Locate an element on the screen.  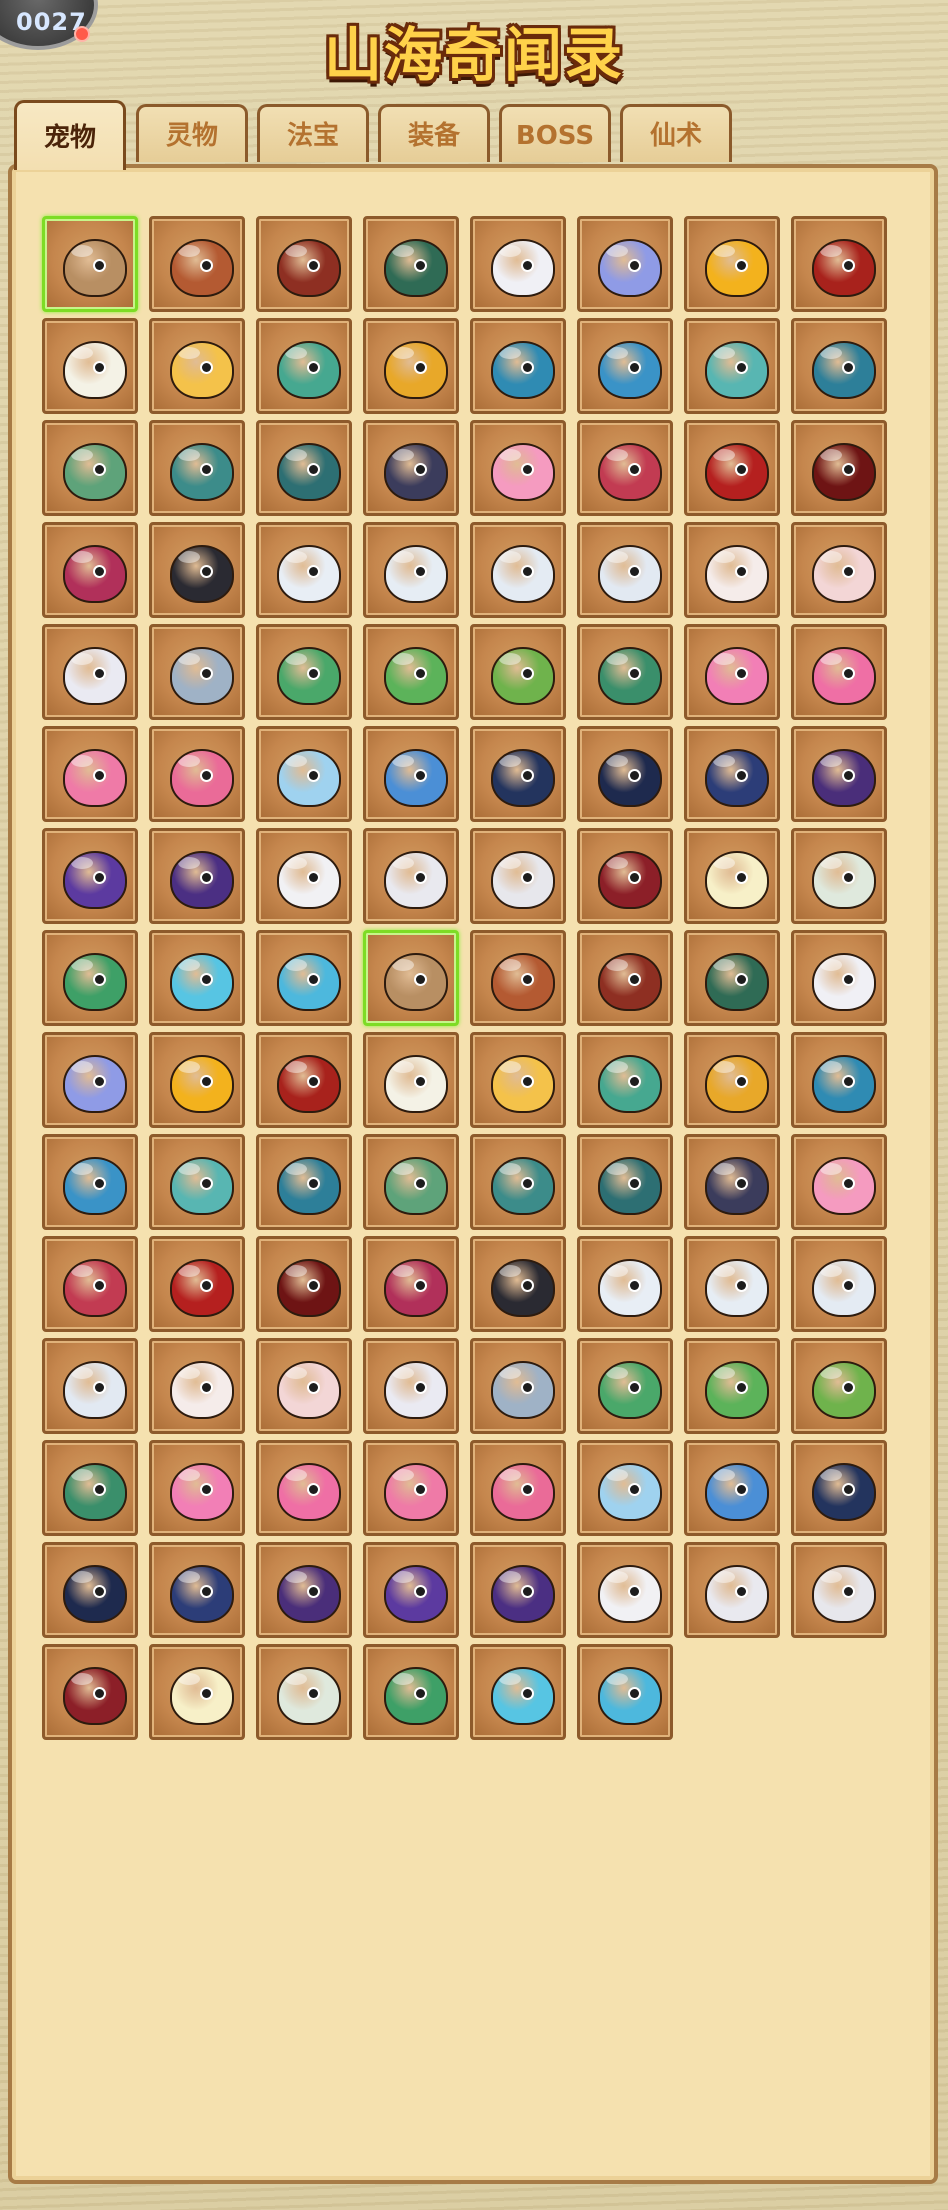
tab-equipment: 装备 is located at coordinates (434, 133).